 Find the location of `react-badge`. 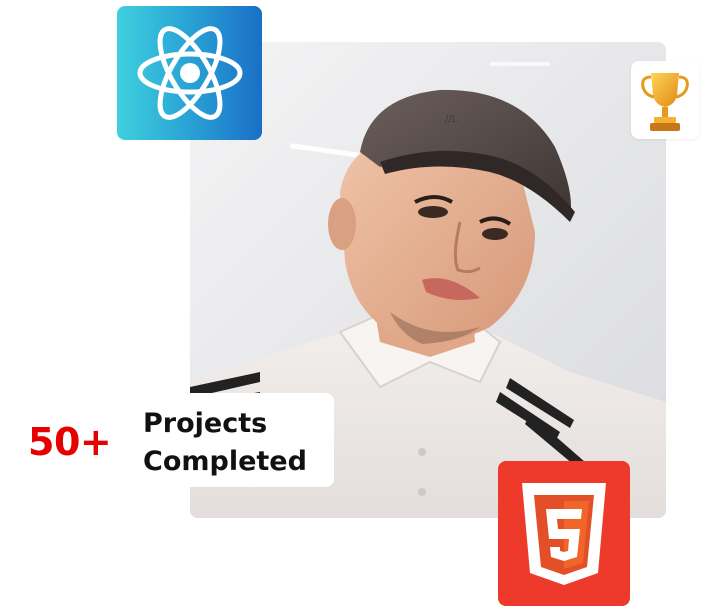

react-badge is located at coordinates (189, 73).